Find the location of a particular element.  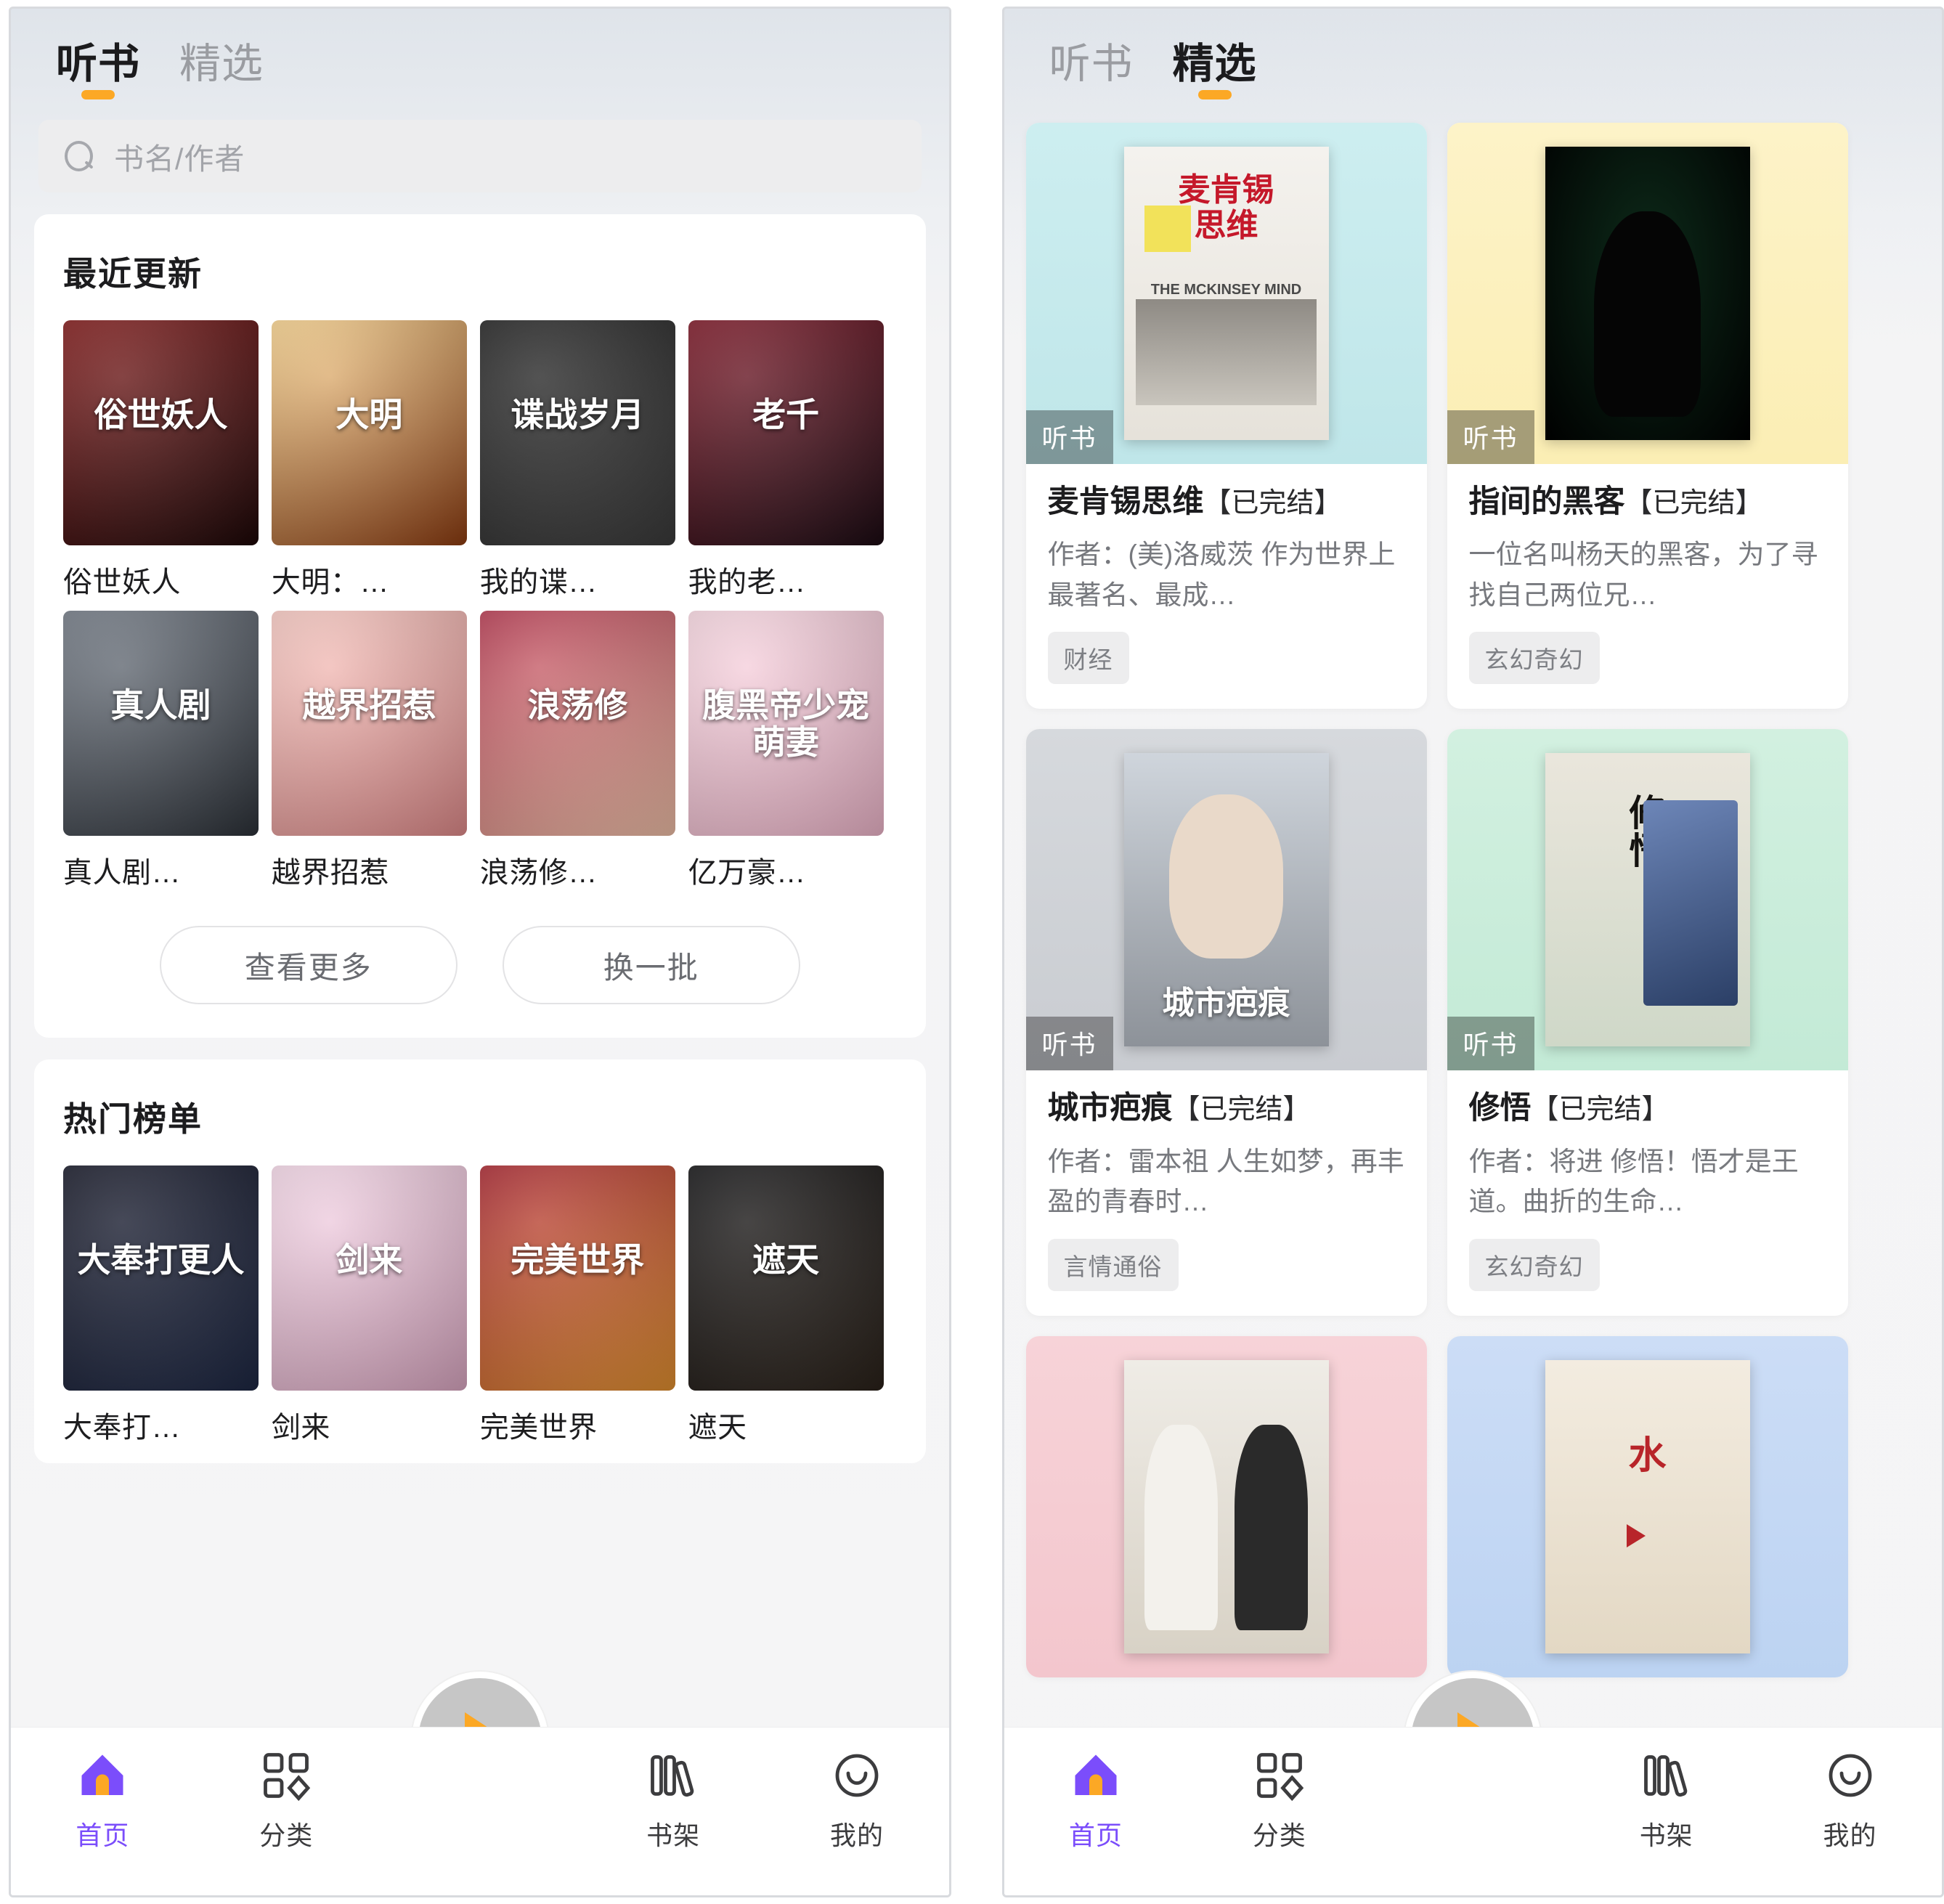

book-cell: 剑来 剑来 is located at coordinates (375, 1305).